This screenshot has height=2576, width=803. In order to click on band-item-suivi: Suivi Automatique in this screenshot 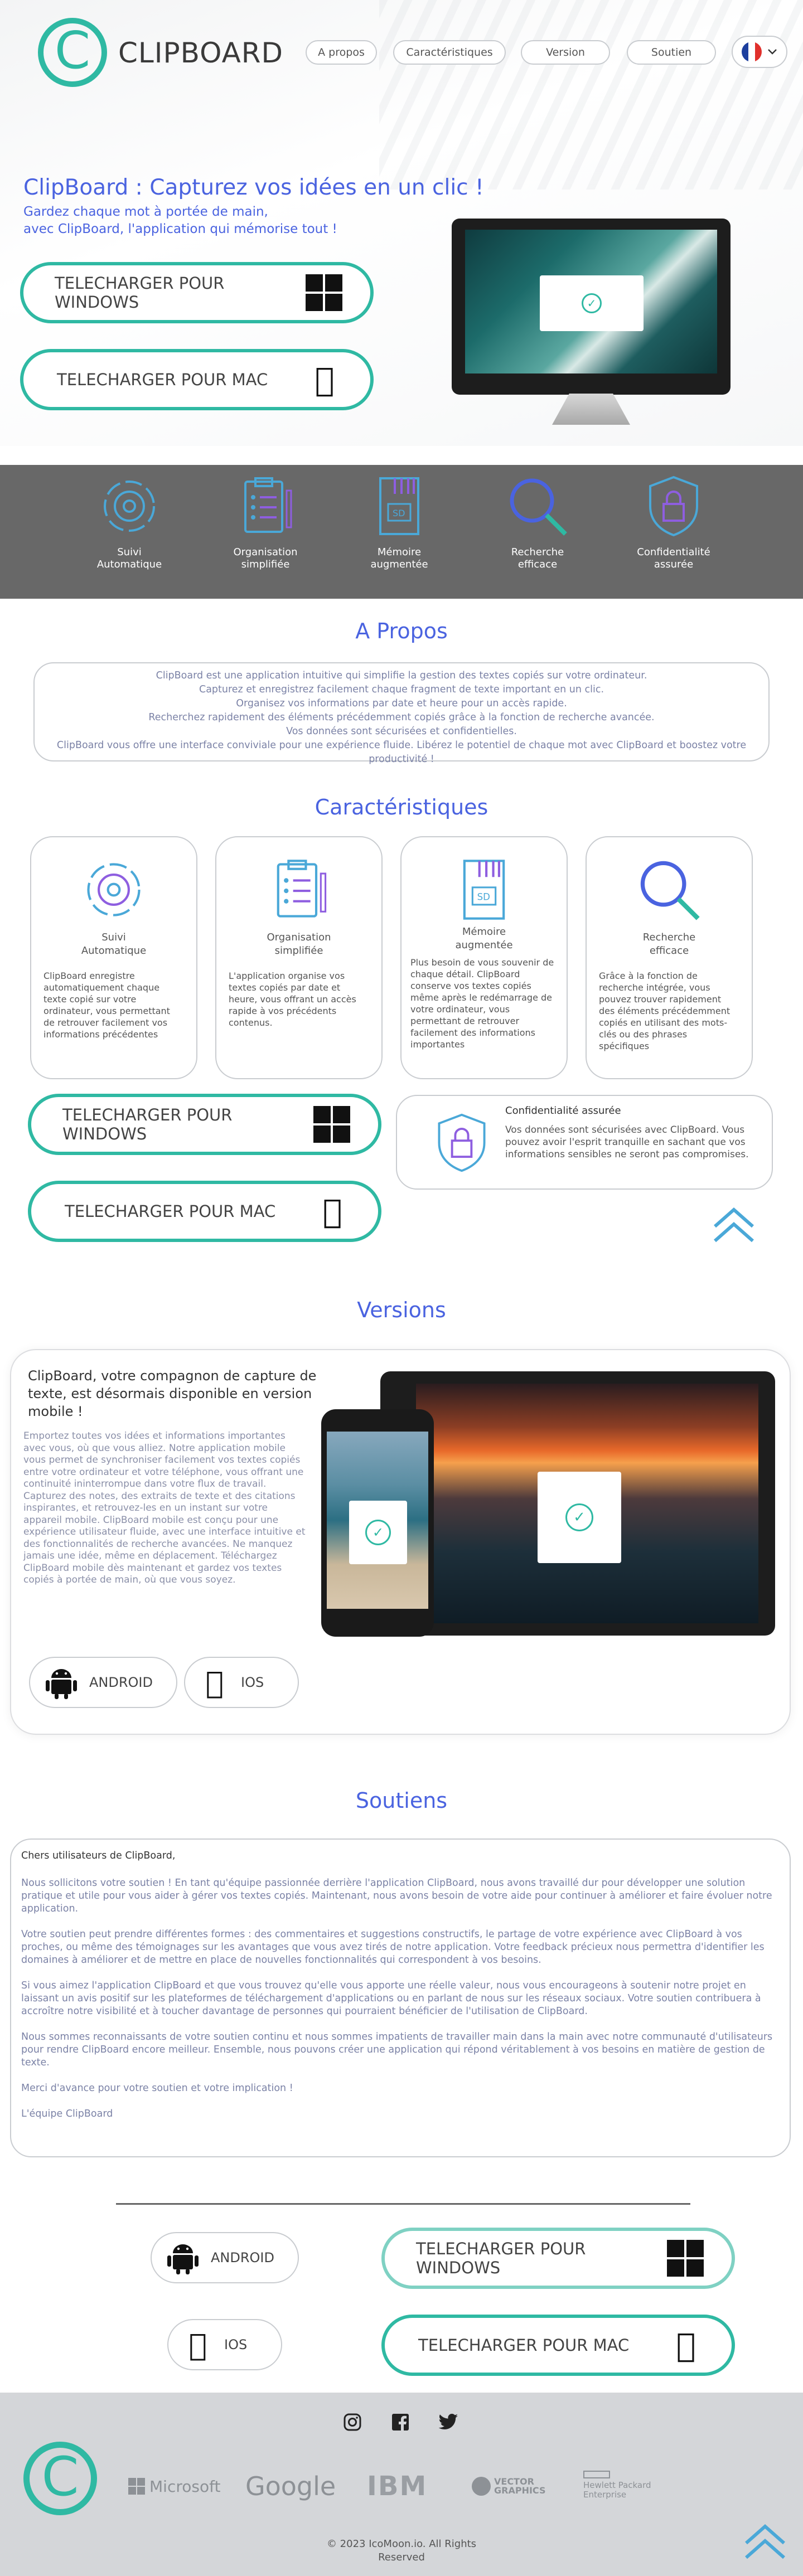, I will do `click(129, 523)`.